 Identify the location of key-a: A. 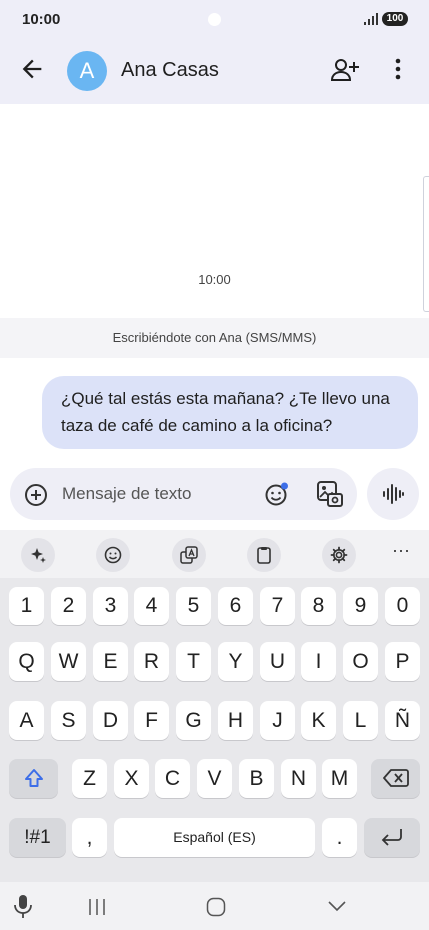
(26, 720).